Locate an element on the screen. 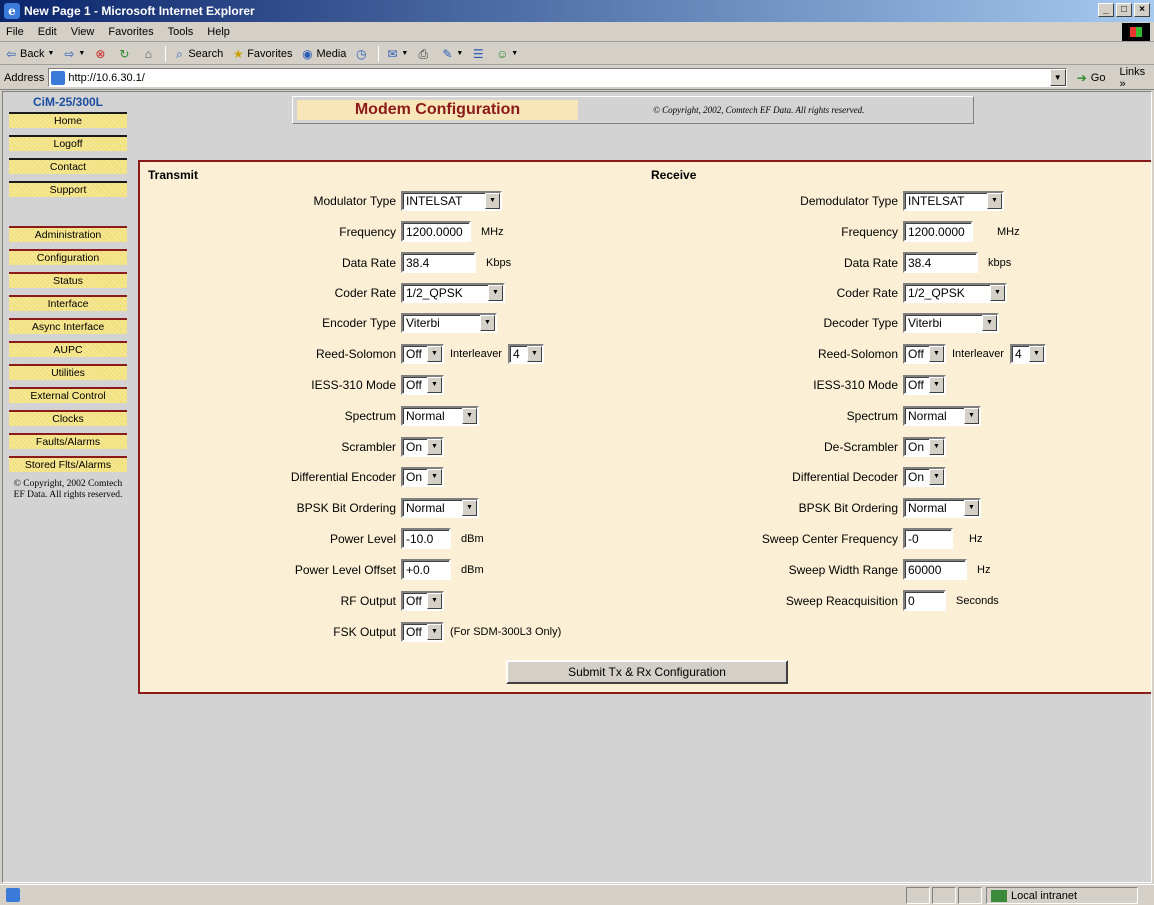  menu-help: Help is located at coordinates (218, 32).